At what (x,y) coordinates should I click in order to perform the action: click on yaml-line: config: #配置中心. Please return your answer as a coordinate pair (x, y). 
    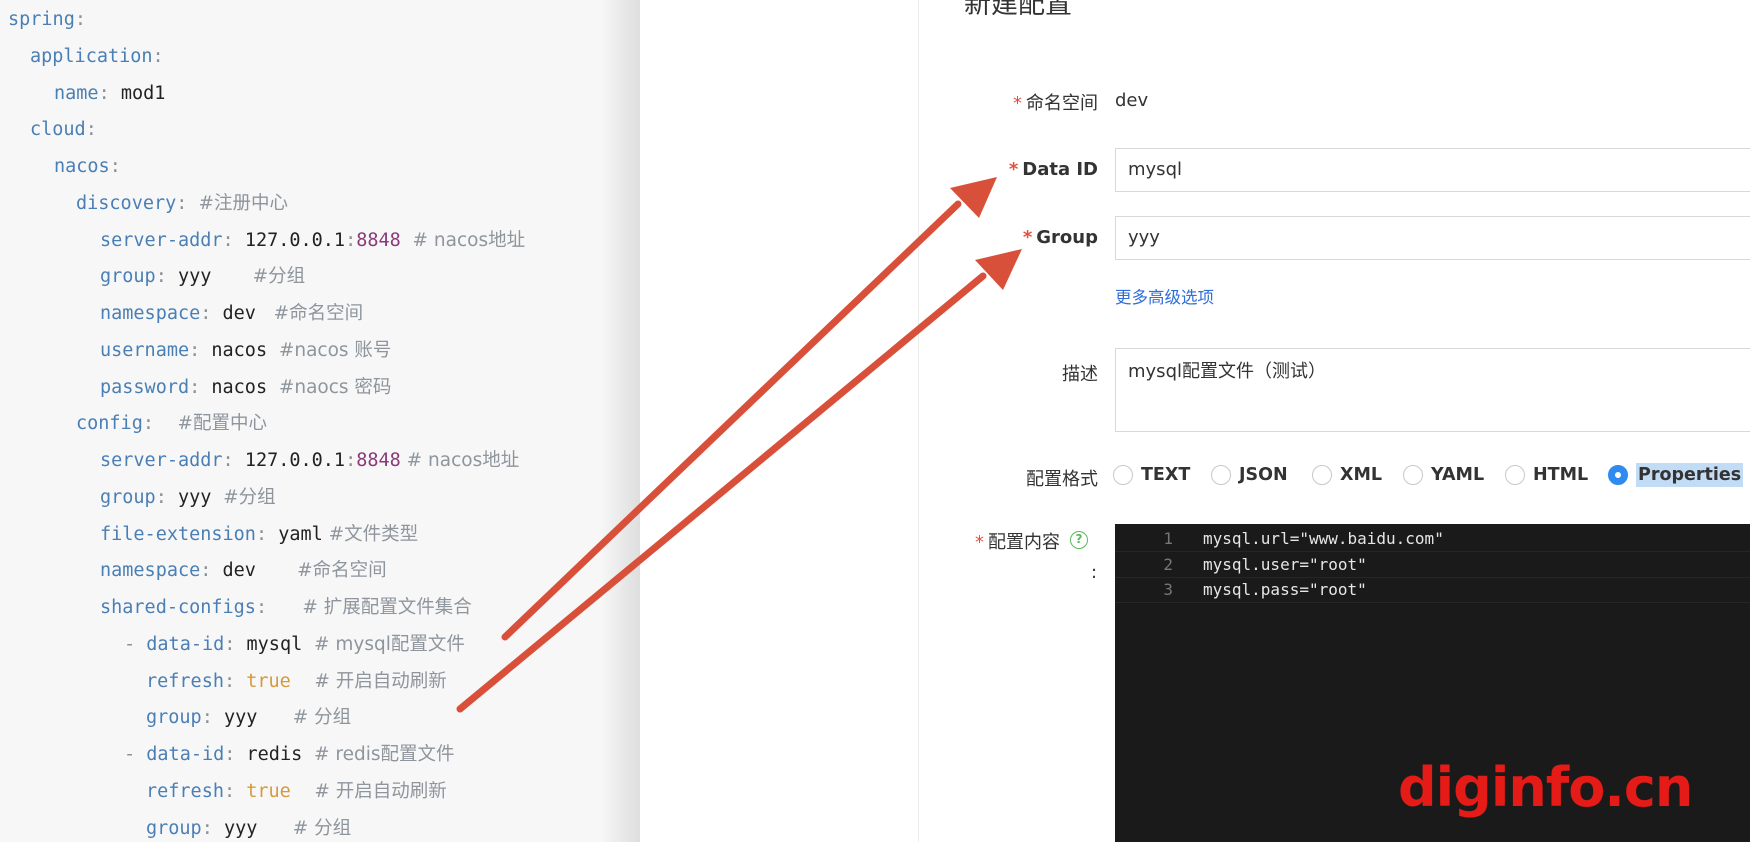
    Looking at the image, I should click on (171, 424).